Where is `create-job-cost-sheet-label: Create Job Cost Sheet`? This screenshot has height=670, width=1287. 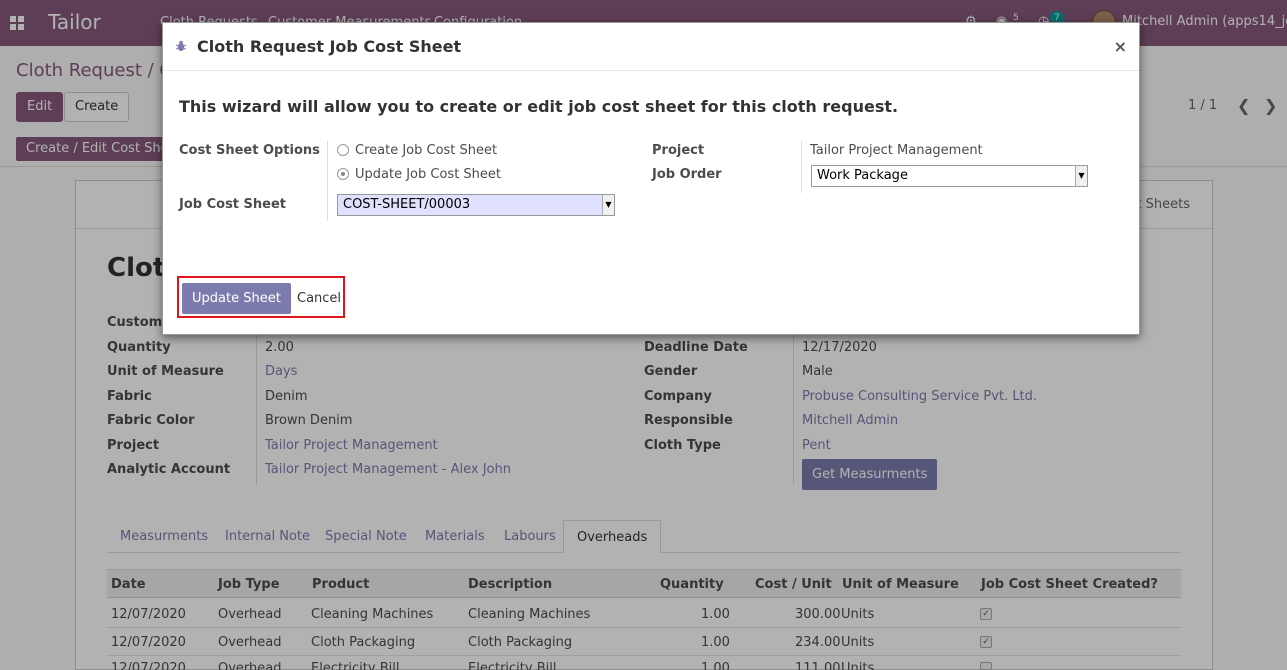 create-job-cost-sheet-label: Create Job Cost Sheet is located at coordinates (426, 150).